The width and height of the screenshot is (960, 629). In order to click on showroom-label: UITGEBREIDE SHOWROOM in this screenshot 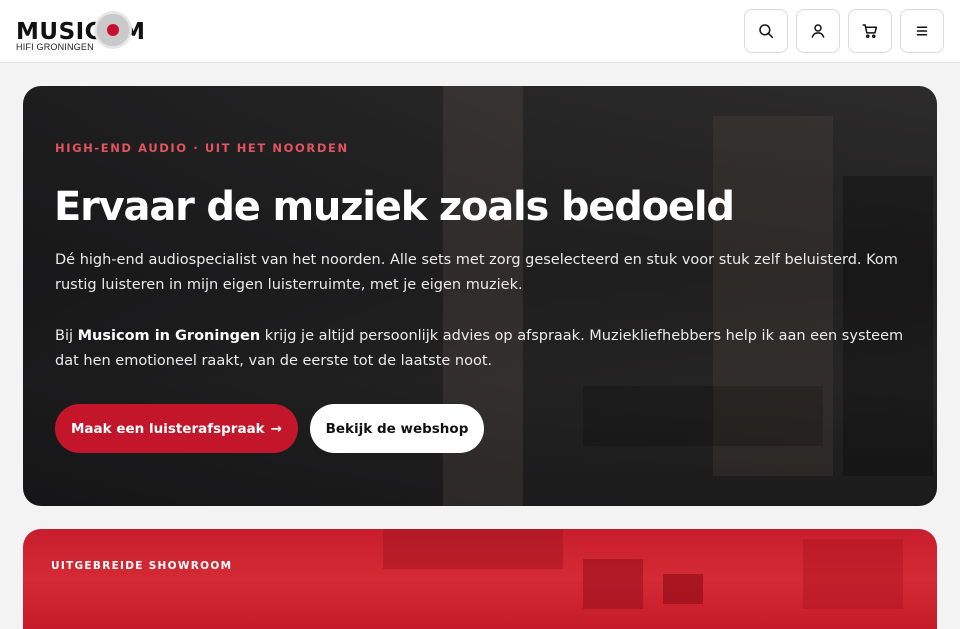, I will do `click(142, 566)`.